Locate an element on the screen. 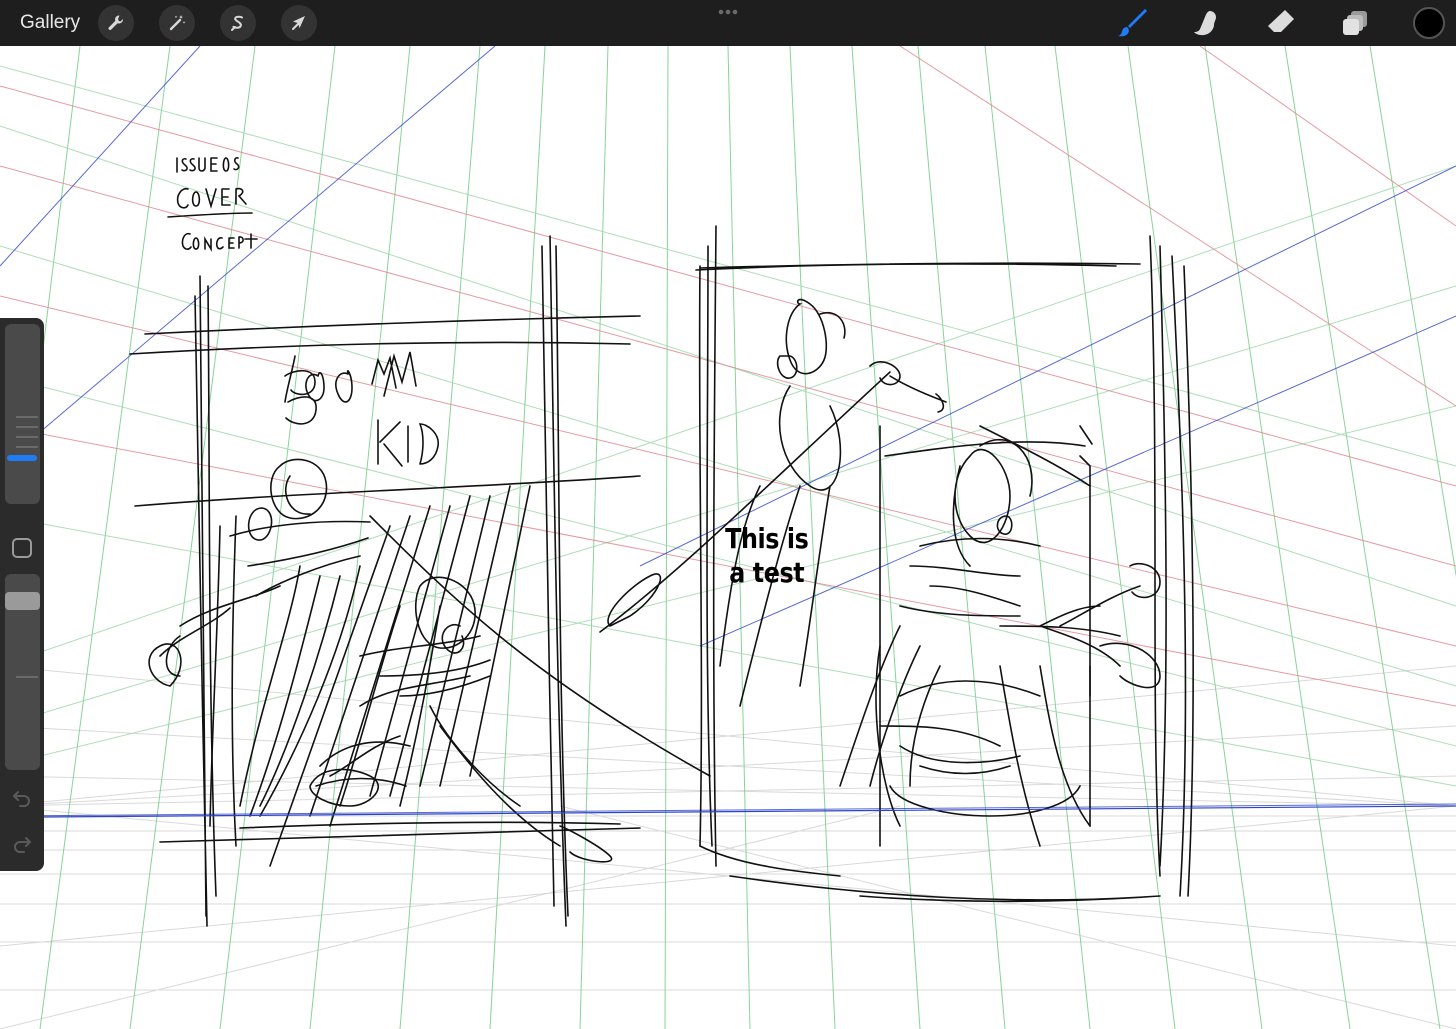 The height and width of the screenshot is (1029, 1456). eraser-tool-button is located at coordinates (1281, 23).